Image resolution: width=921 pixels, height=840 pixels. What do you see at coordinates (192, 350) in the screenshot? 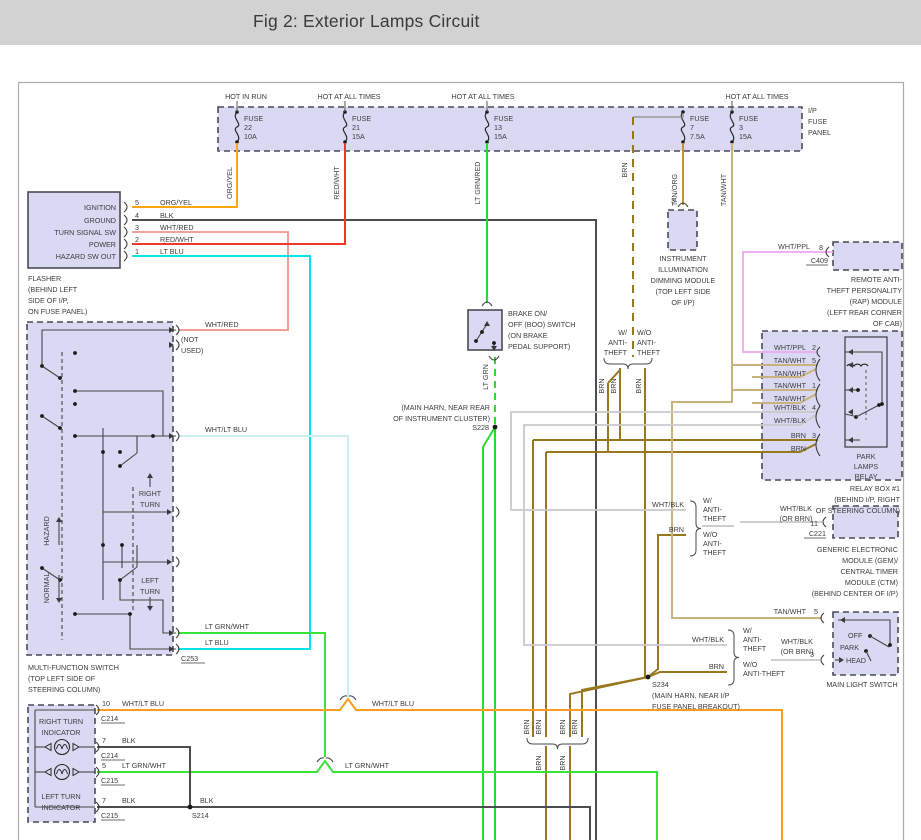
I see `label: USED)` at bounding box center [192, 350].